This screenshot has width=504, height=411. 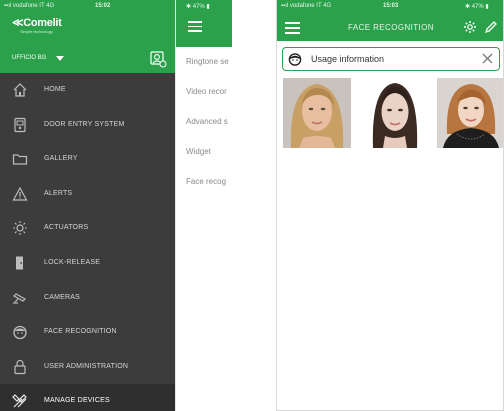 What do you see at coordinates (87, 90) in the screenshot?
I see `menu-item-home: HOME` at bounding box center [87, 90].